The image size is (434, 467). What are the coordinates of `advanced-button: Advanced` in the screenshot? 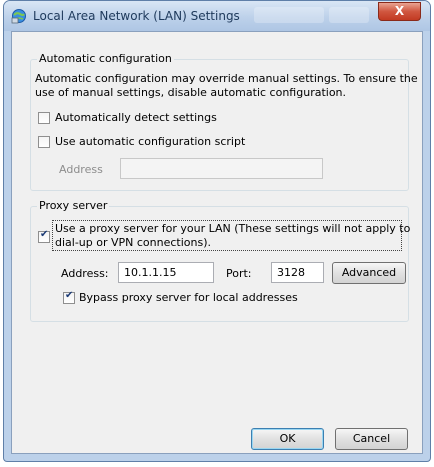 It's located at (369, 273).